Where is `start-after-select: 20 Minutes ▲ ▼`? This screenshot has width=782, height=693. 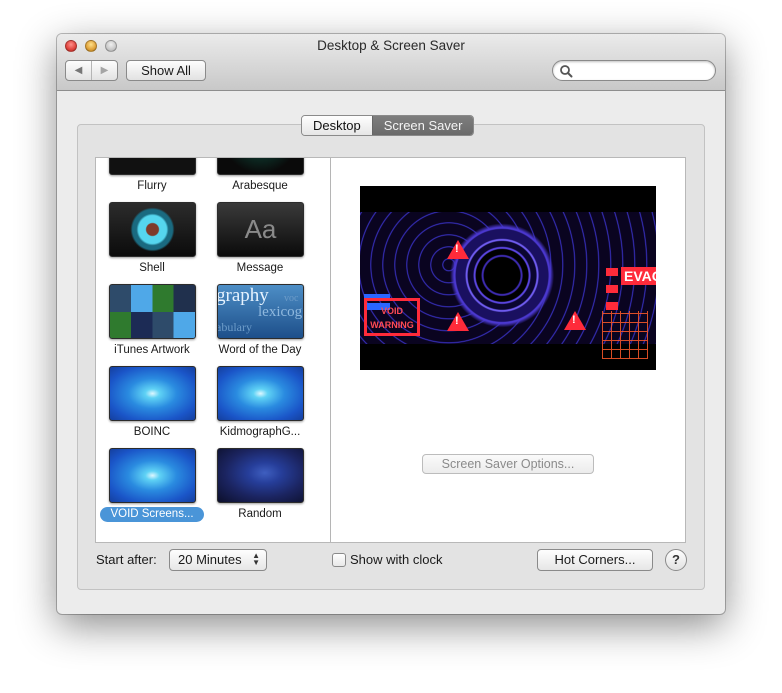 start-after-select: 20 Minutes ▲ ▼ is located at coordinates (218, 560).